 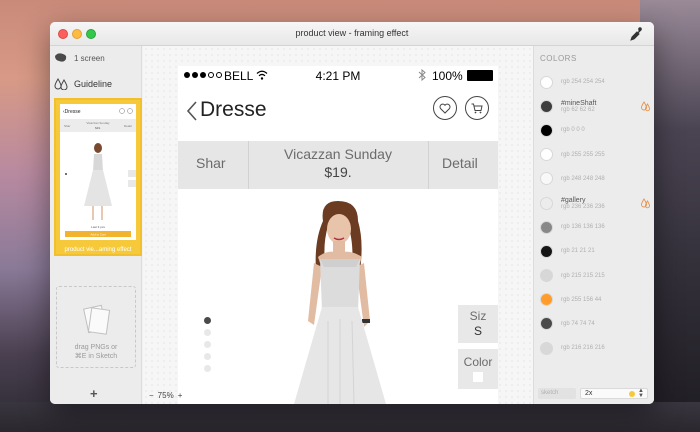 I want to click on scale-select: 2x ▲ ▼, so click(x=614, y=393).